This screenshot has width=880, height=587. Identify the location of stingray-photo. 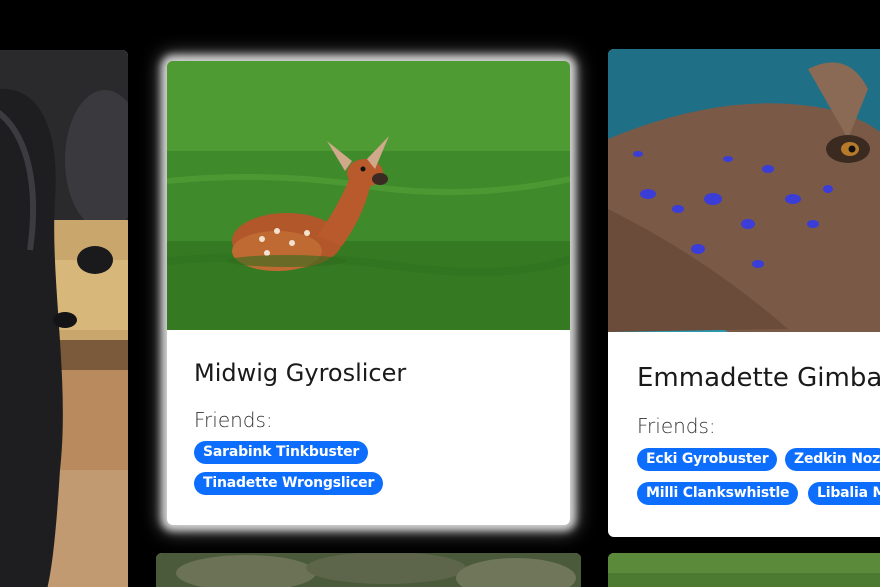
(744, 190).